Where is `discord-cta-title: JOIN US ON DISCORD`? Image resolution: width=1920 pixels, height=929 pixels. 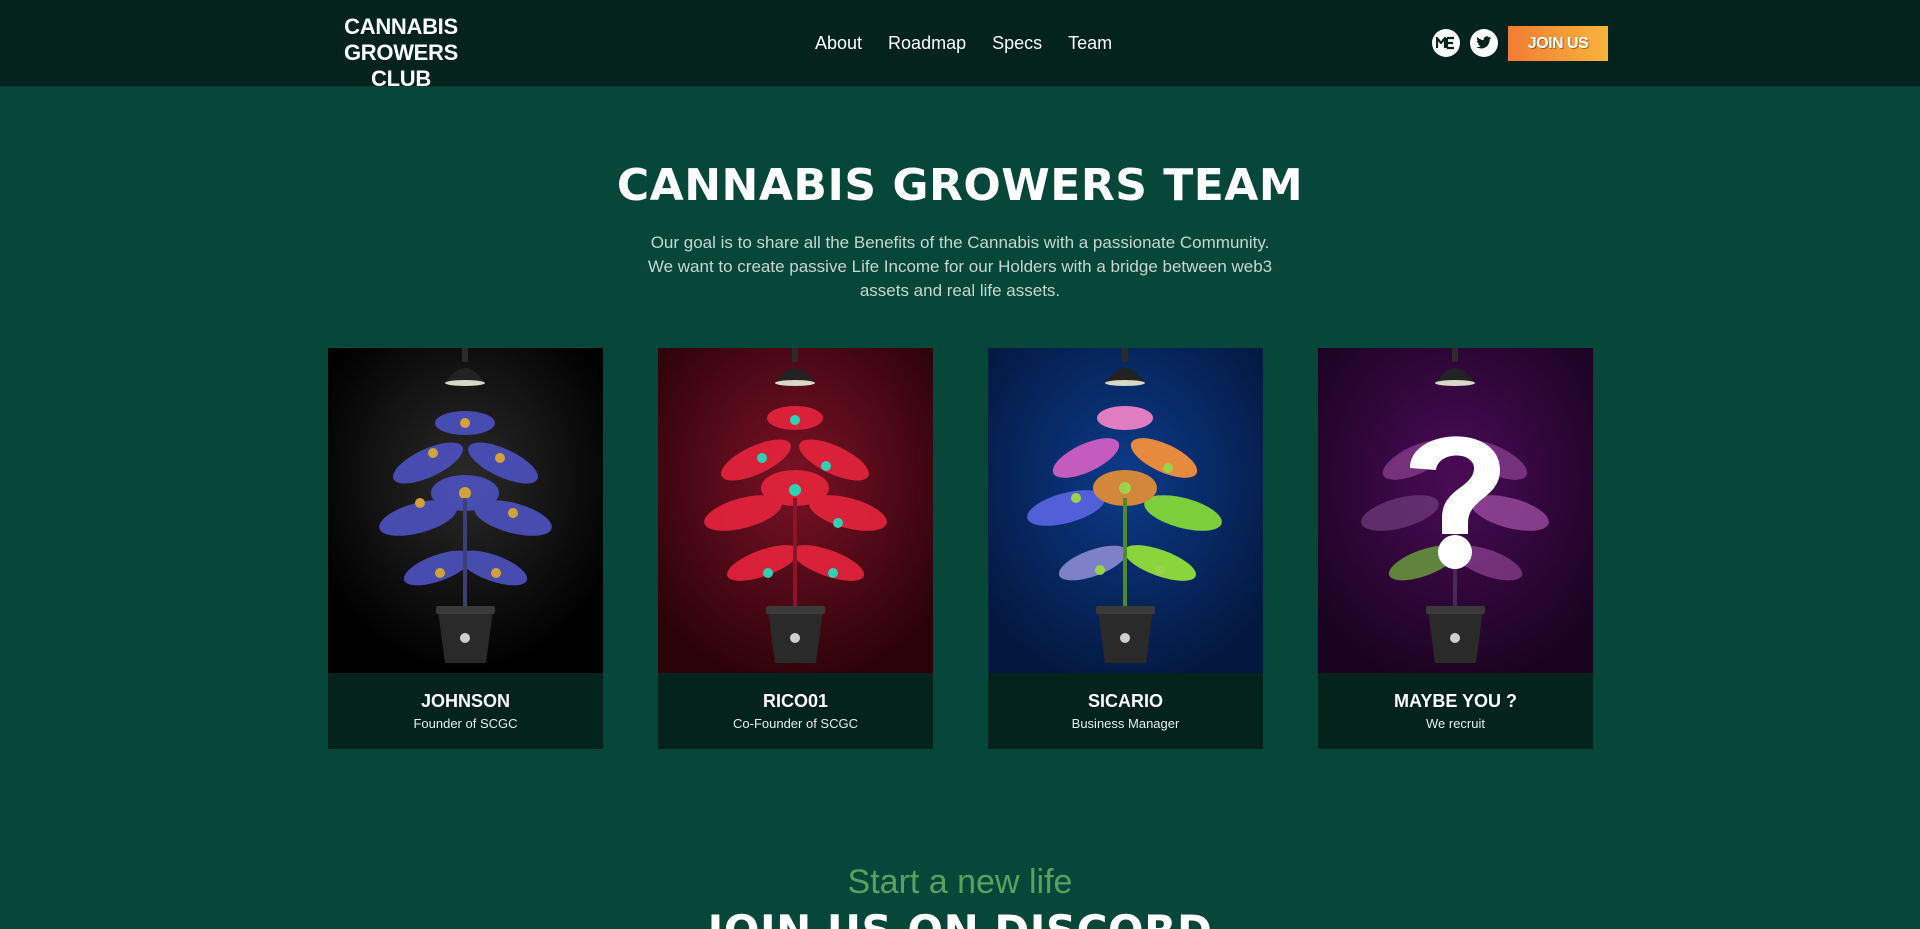 discord-cta-title: JOIN US ON DISCORD is located at coordinates (960, 918).